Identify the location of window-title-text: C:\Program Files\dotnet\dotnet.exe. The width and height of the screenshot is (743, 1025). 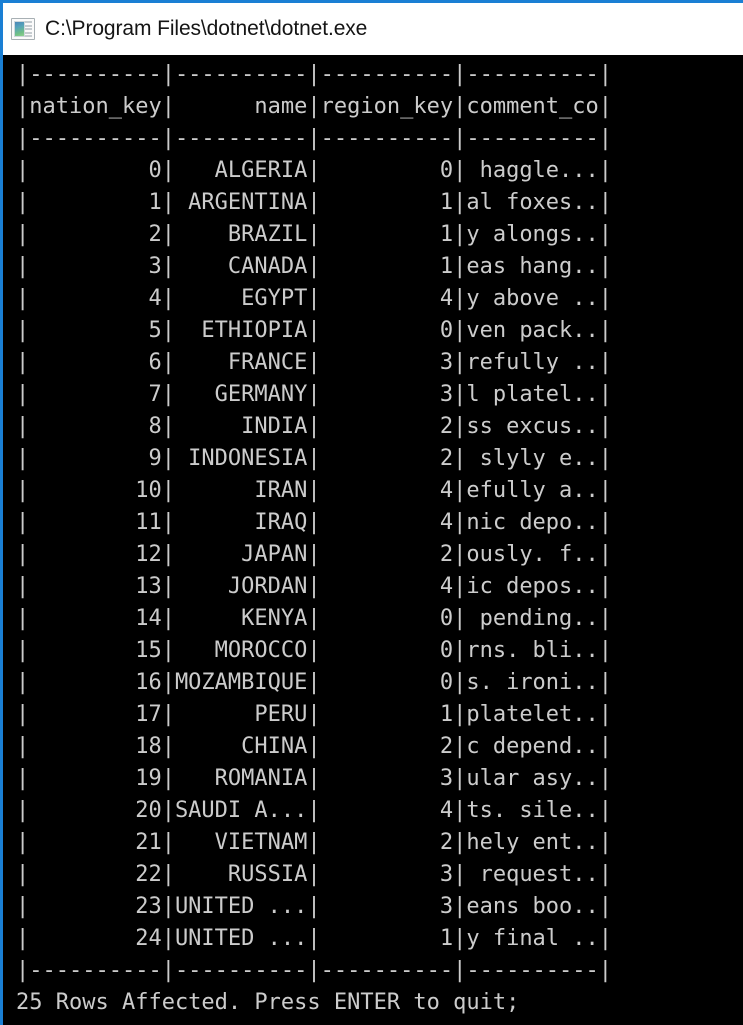
(206, 28).